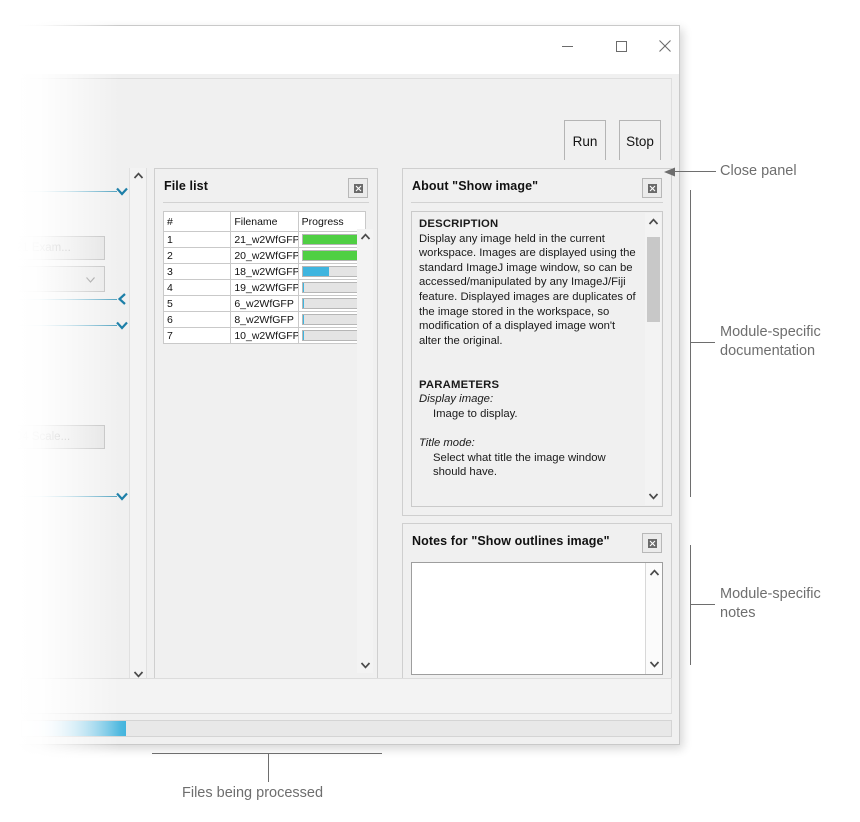 This screenshot has height=822, width=860. What do you see at coordinates (640, 141) in the screenshot?
I see `stop-button: Stop` at bounding box center [640, 141].